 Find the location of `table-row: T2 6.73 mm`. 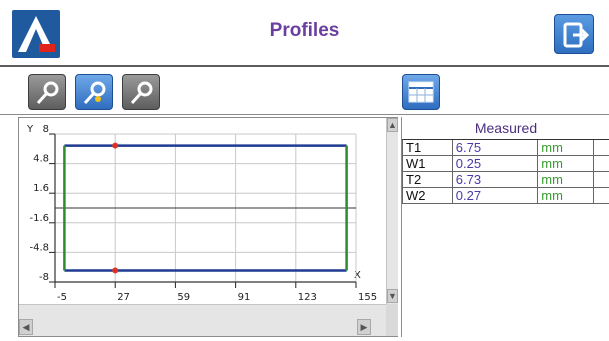

table-row: T2 6.73 mm is located at coordinates (505, 179).